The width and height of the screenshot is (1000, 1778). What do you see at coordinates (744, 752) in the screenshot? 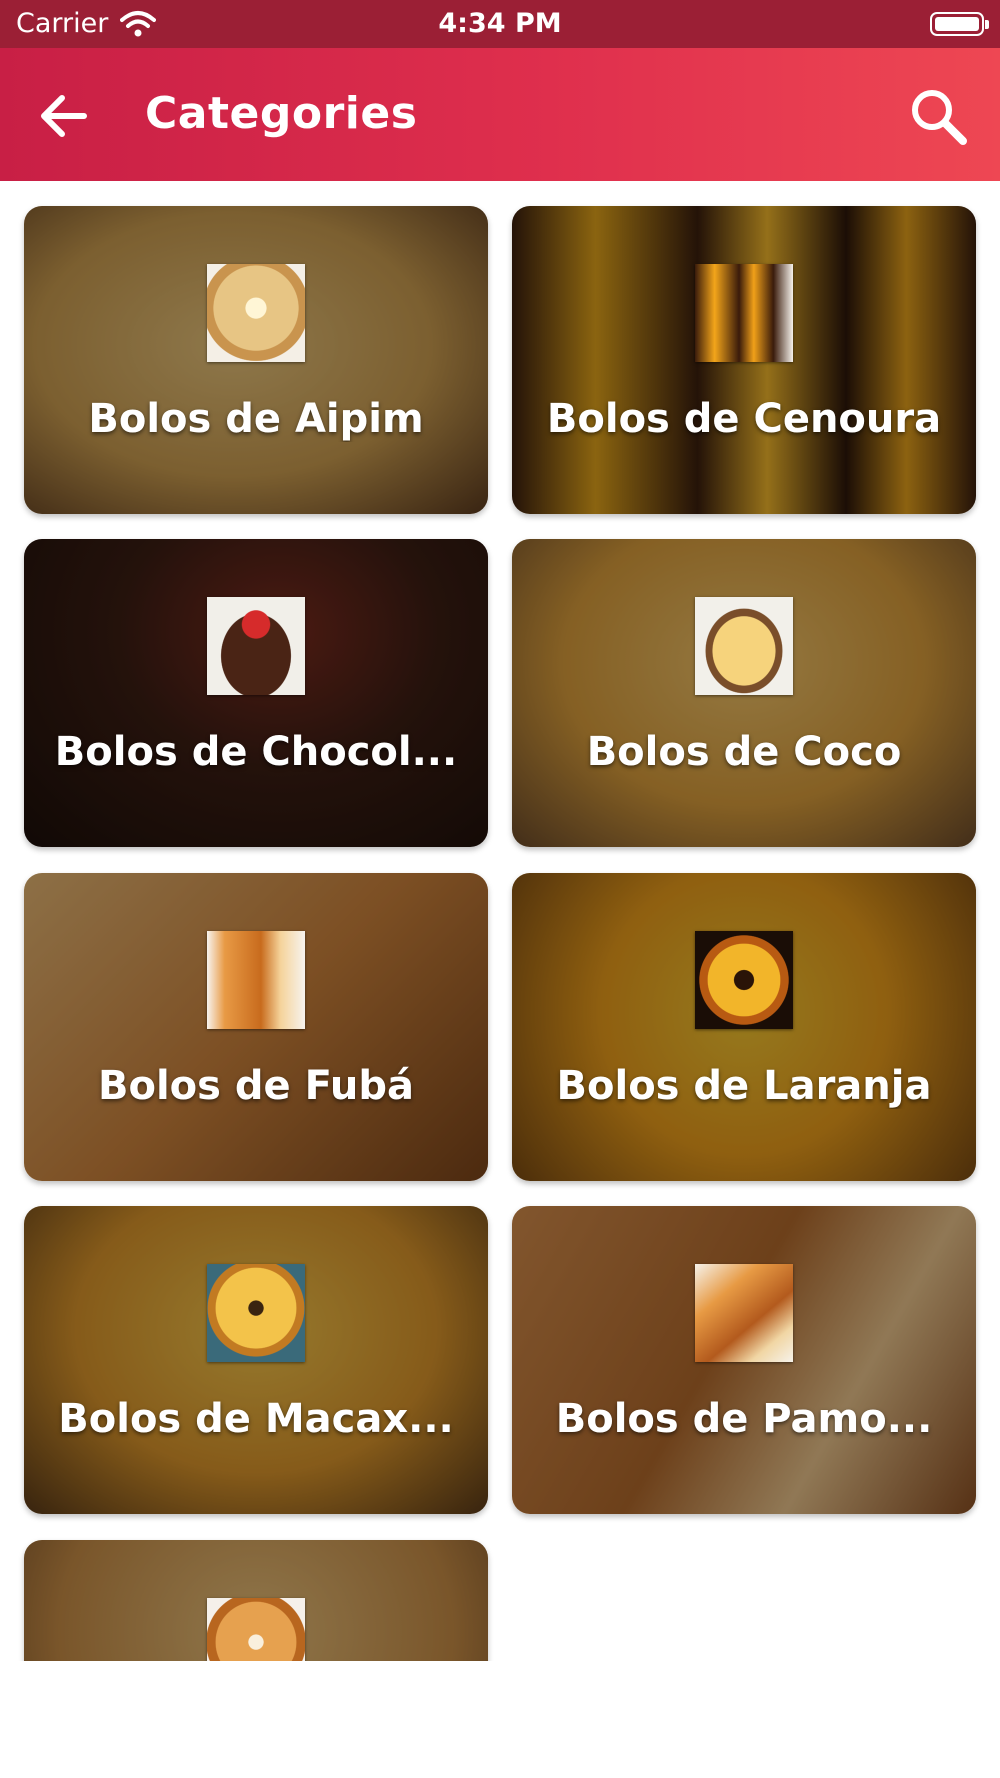
I see `category-label: Bolos de Coco` at bounding box center [744, 752].